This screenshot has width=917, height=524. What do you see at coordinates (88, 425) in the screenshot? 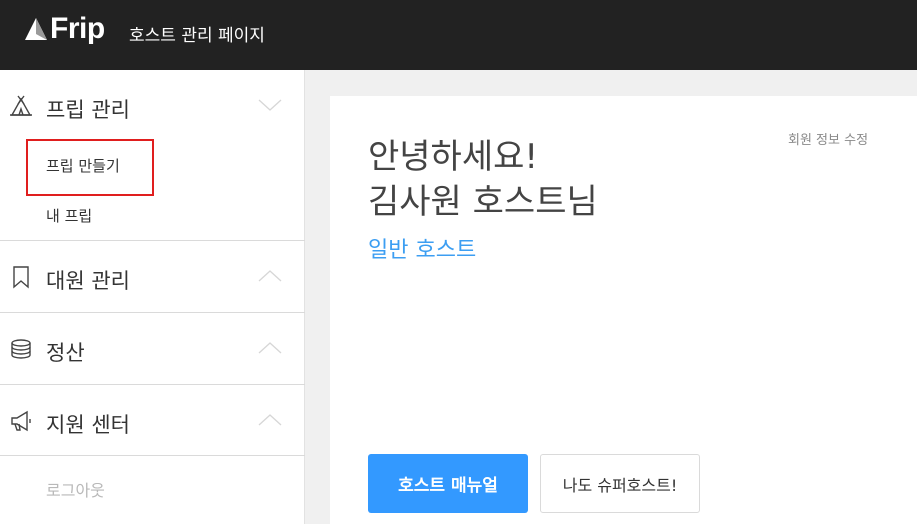
I see `sidebar-section-label: 지원 센터` at bounding box center [88, 425].